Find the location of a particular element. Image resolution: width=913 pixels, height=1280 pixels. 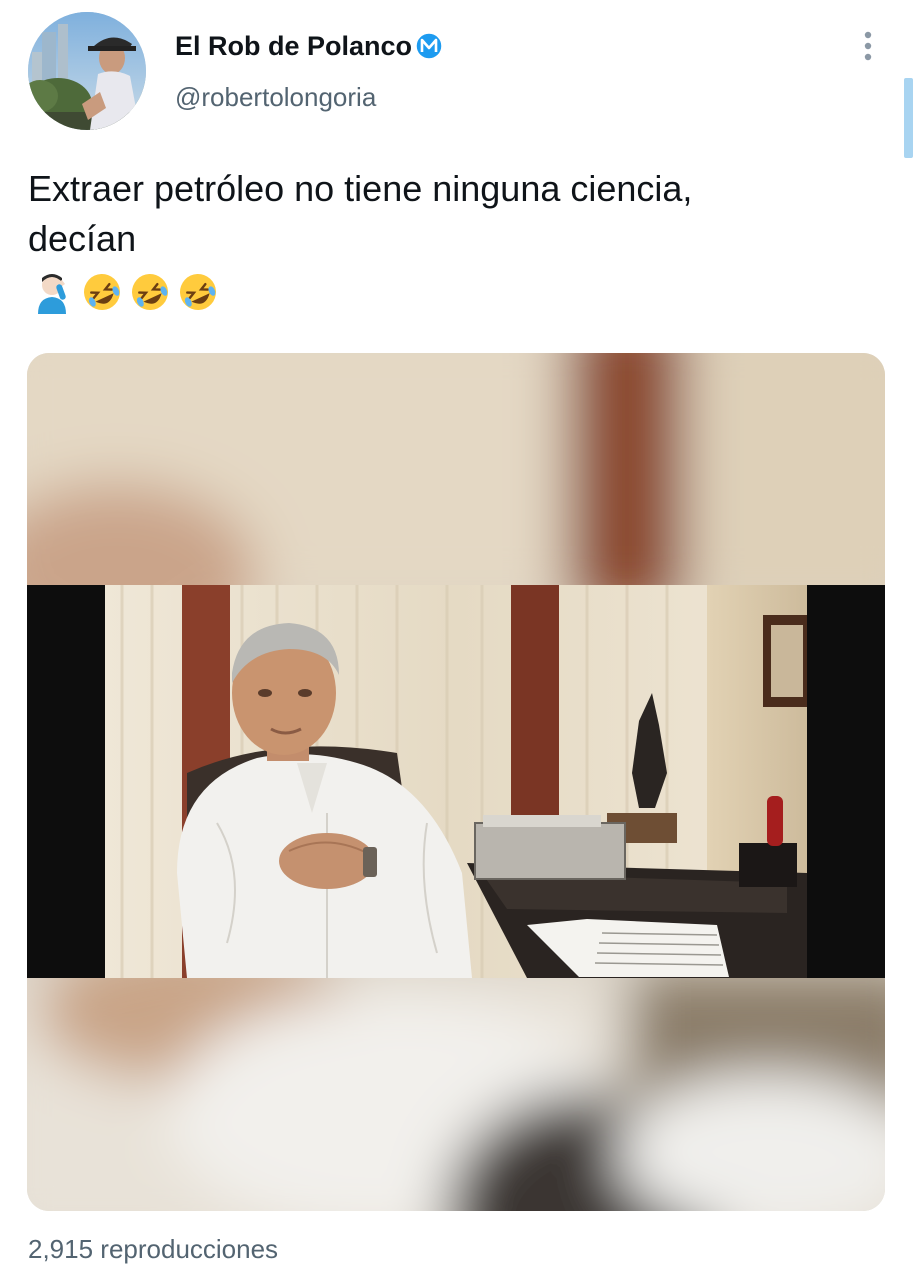

avatar is located at coordinates (87, 71).